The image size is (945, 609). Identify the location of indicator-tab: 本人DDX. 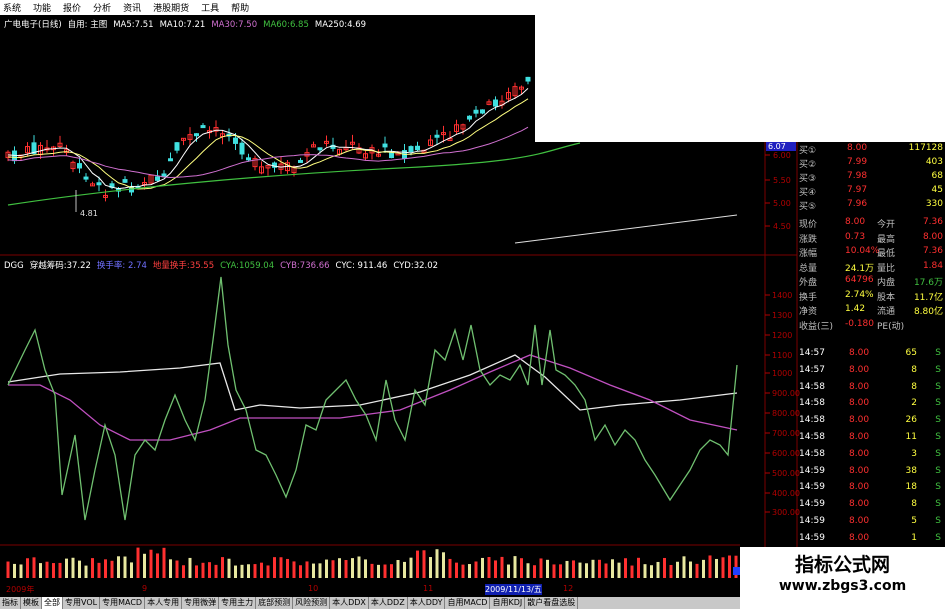
(349, 603).